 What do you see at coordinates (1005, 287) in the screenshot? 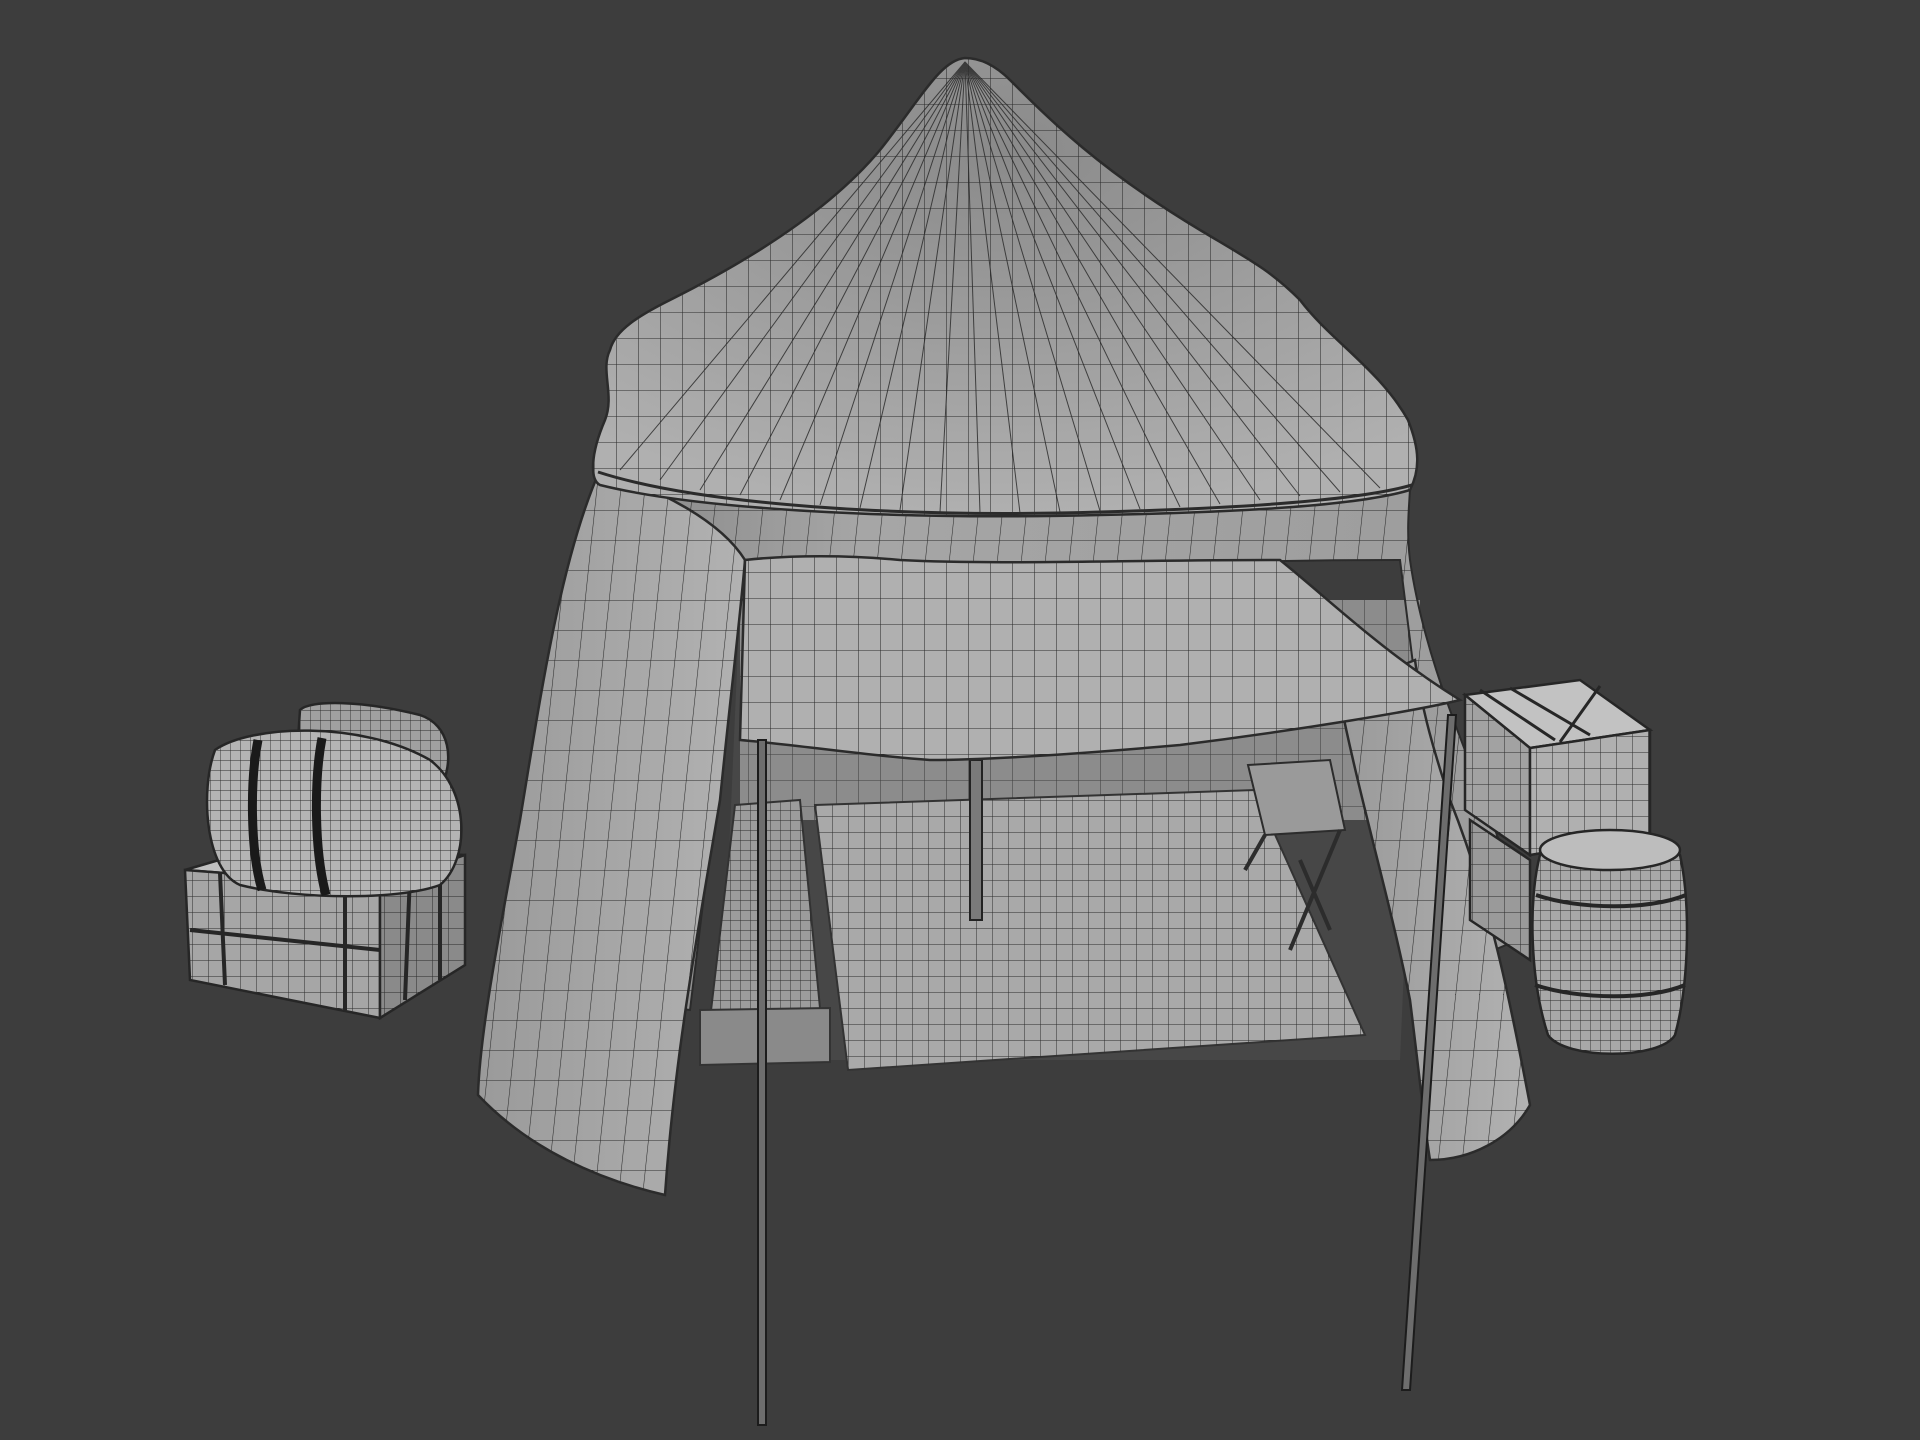
I see `tent-roof` at bounding box center [1005, 287].